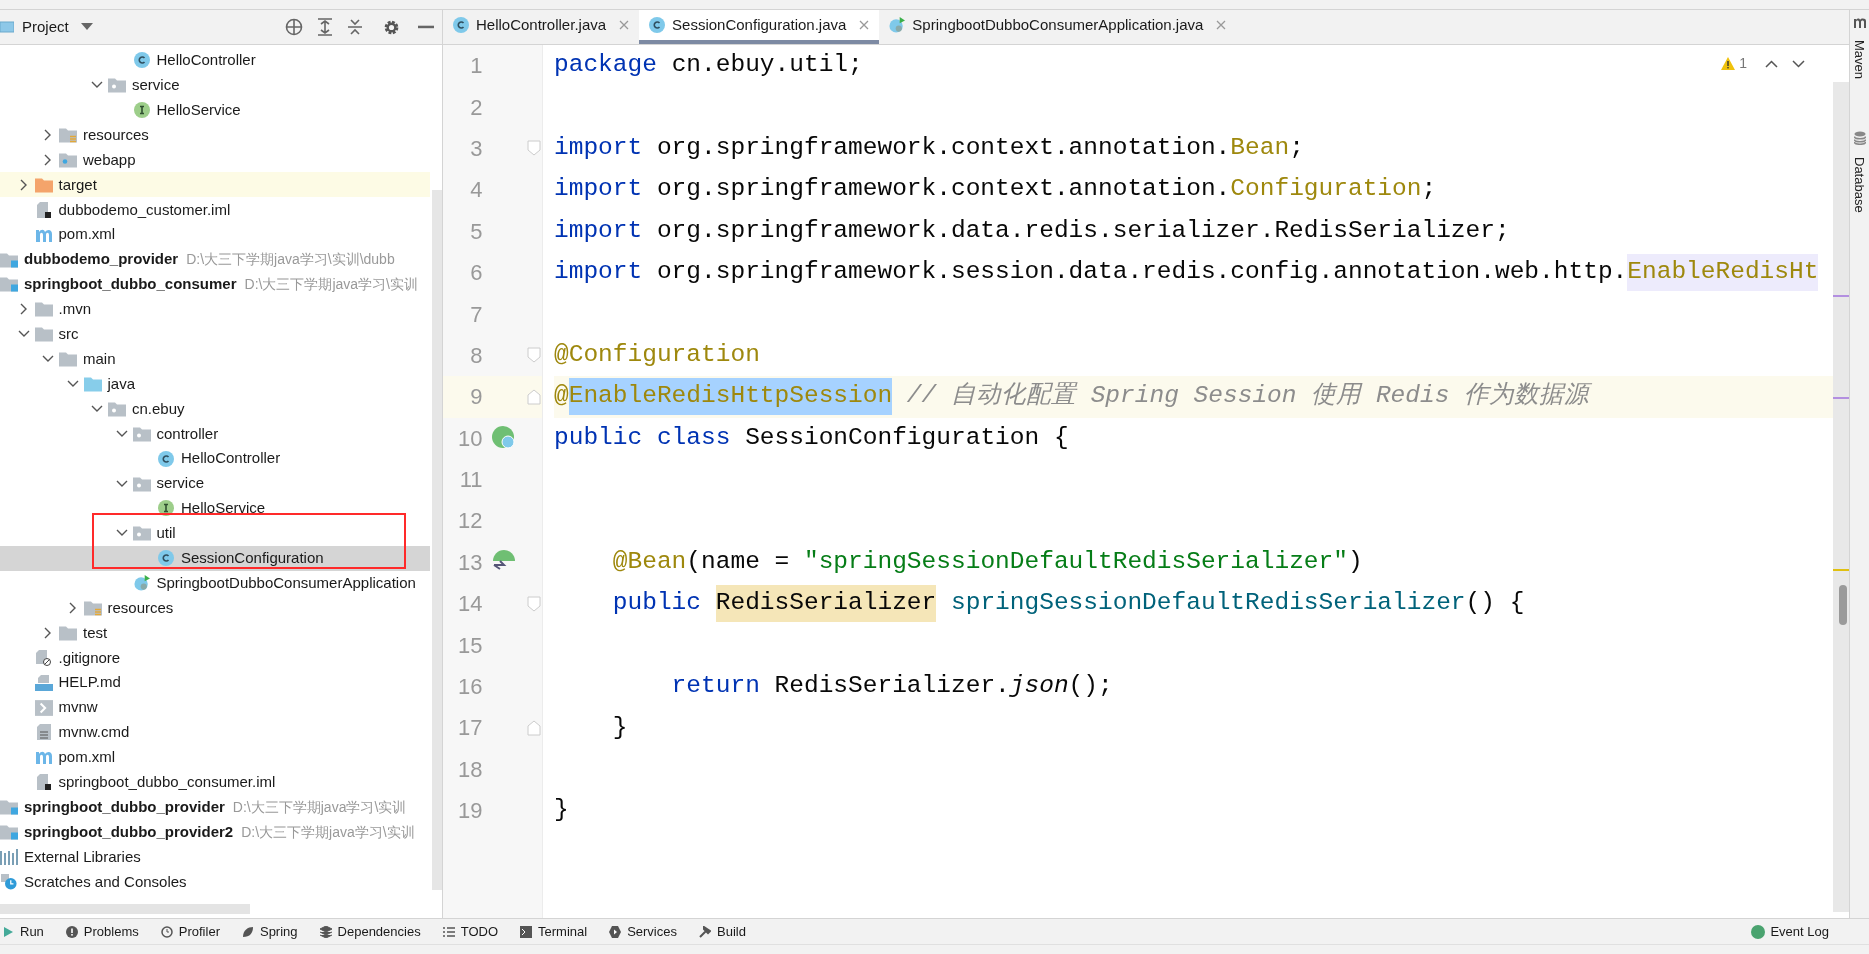 The width and height of the screenshot is (1869, 954). Describe the element at coordinates (759, 27) in the screenshot. I see `editor-tab: SessionConfiguration.java` at that location.